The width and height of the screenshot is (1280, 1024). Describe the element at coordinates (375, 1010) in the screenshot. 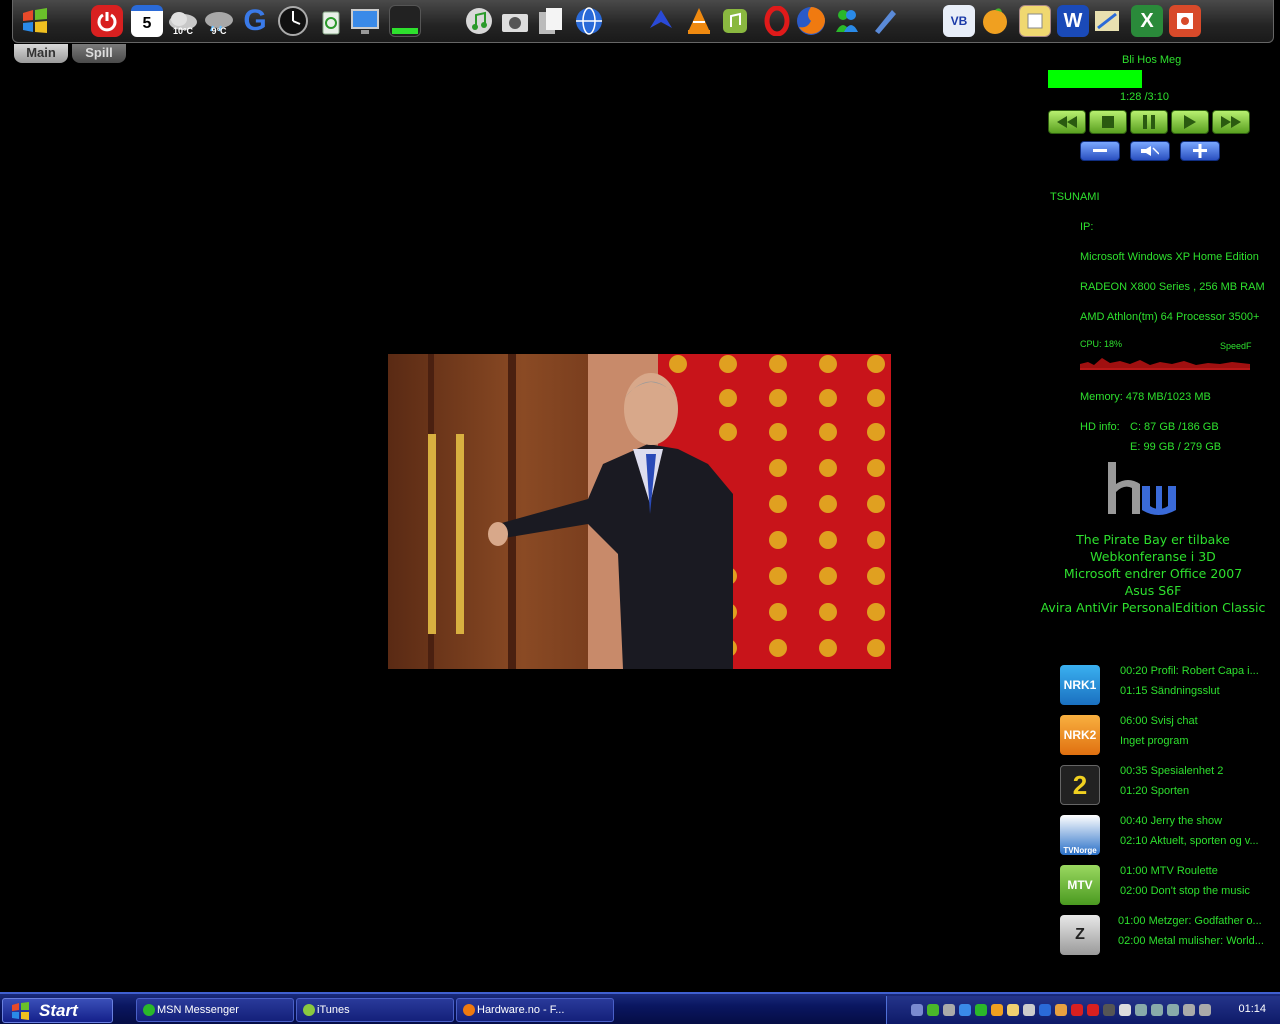

I see `taskbar-item-itunes: iTunes` at that location.